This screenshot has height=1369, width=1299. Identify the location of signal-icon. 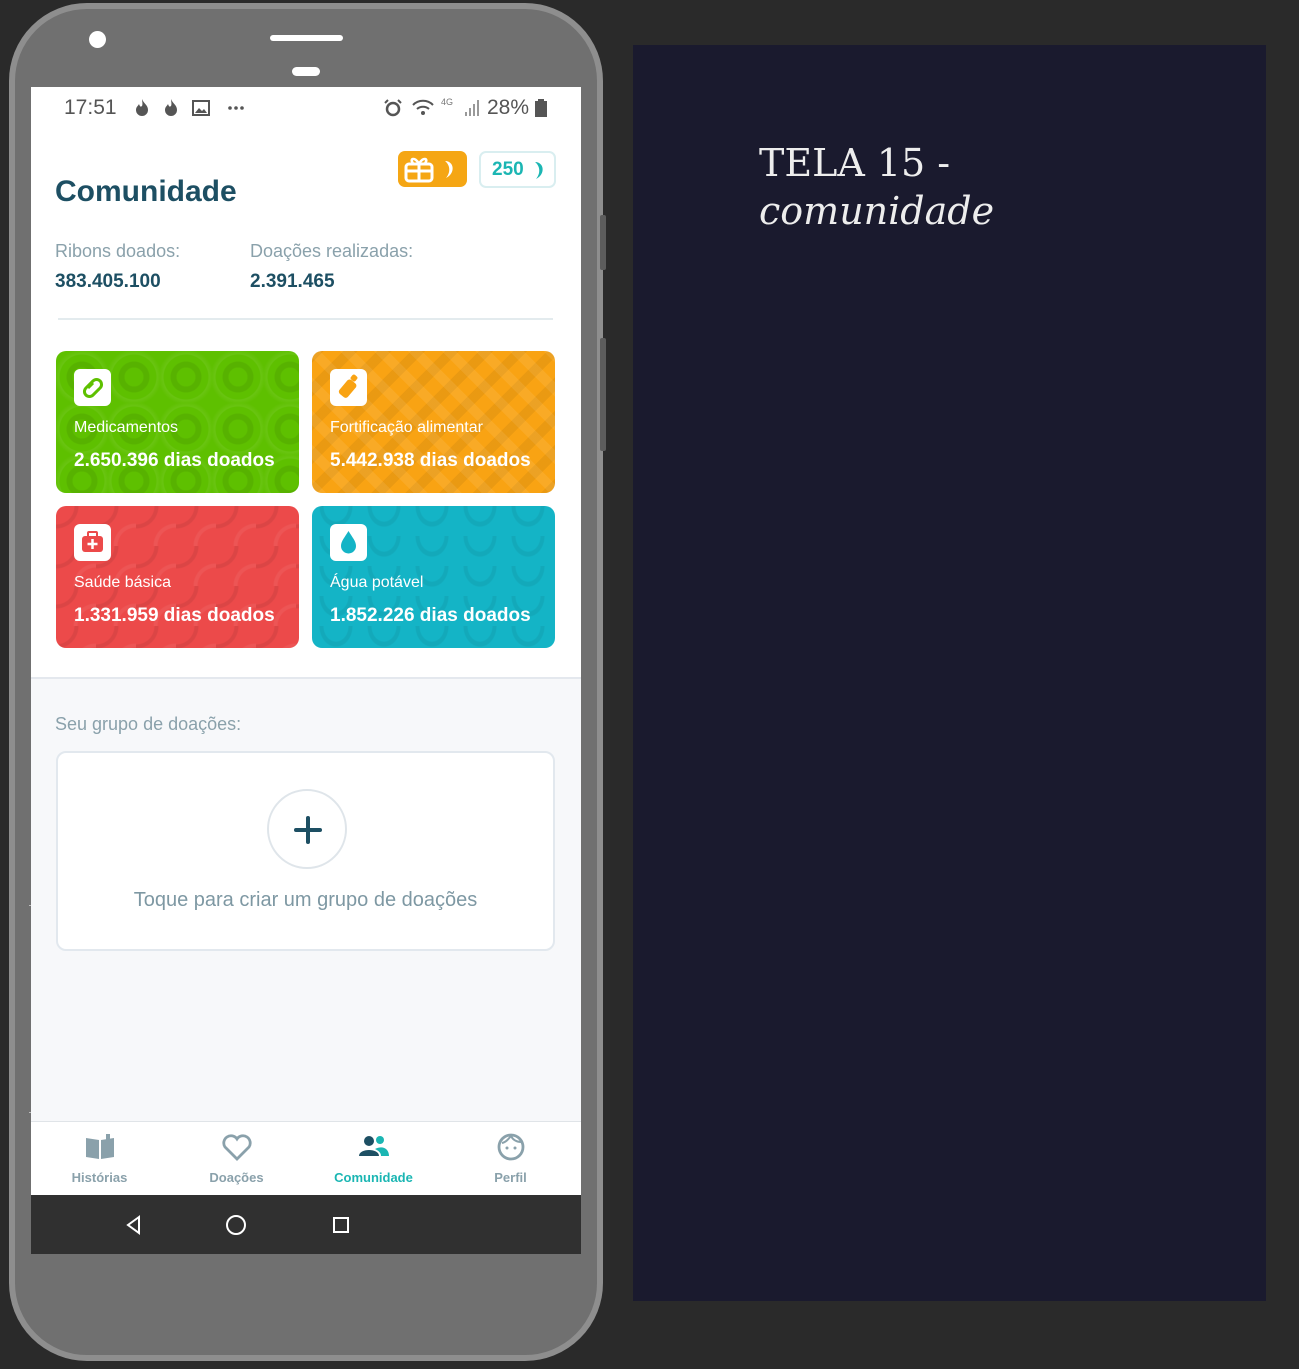
(472, 108).